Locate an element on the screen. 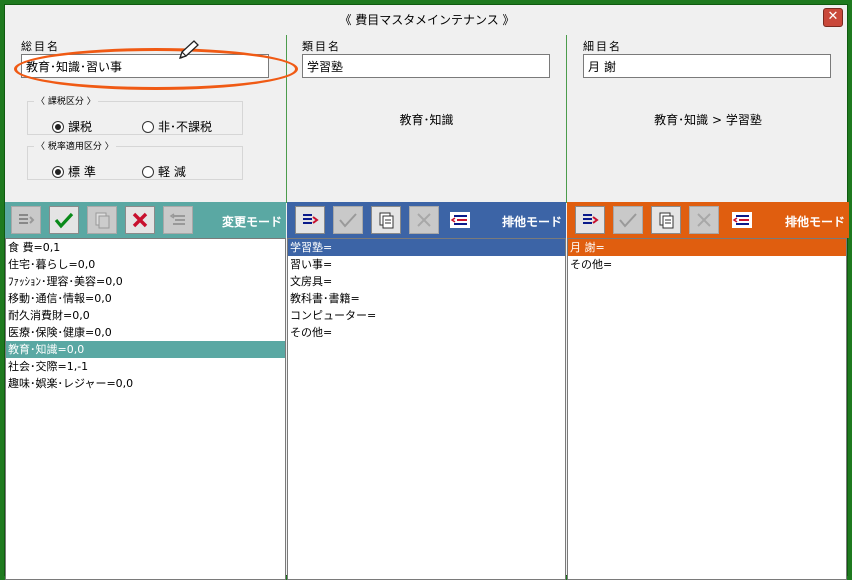 Image resolution: width=852 pixels, height=580 pixels. radio-taxable: 課税 is located at coordinates (72, 126).